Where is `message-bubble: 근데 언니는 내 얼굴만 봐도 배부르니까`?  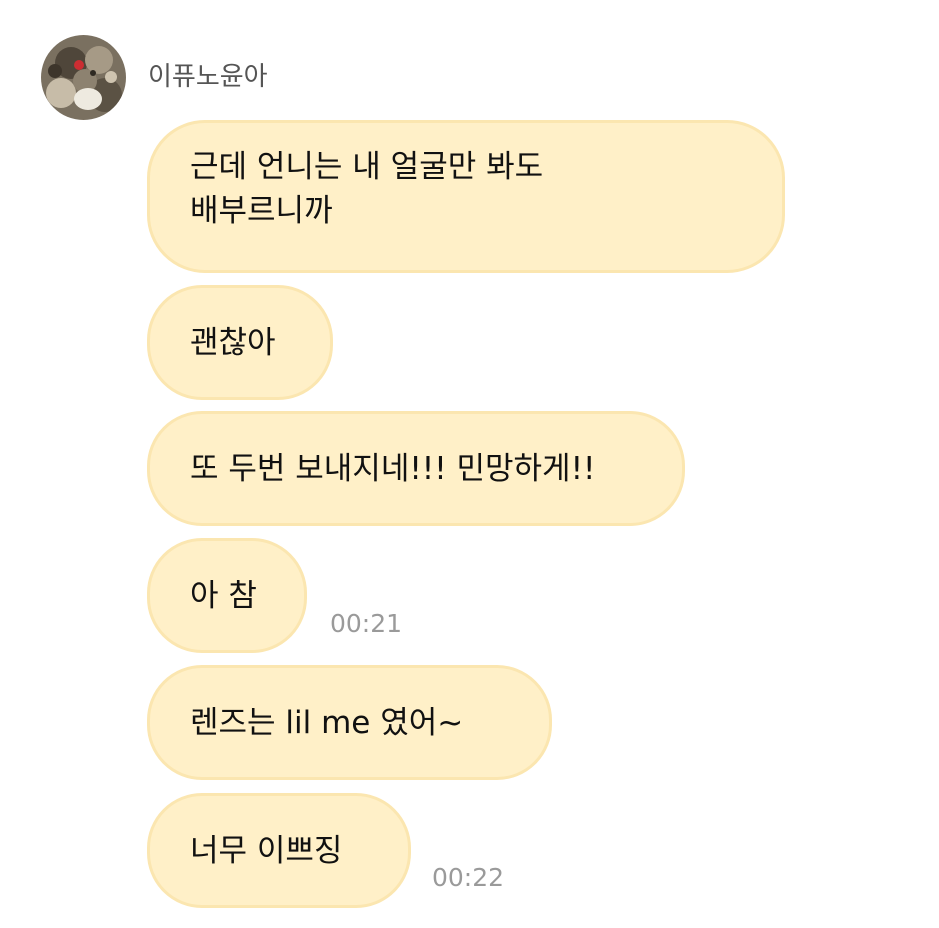 message-bubble: 근데 언니는 내 얼굴만 봐도 배부르니까 is located at coordinates (466, 196).